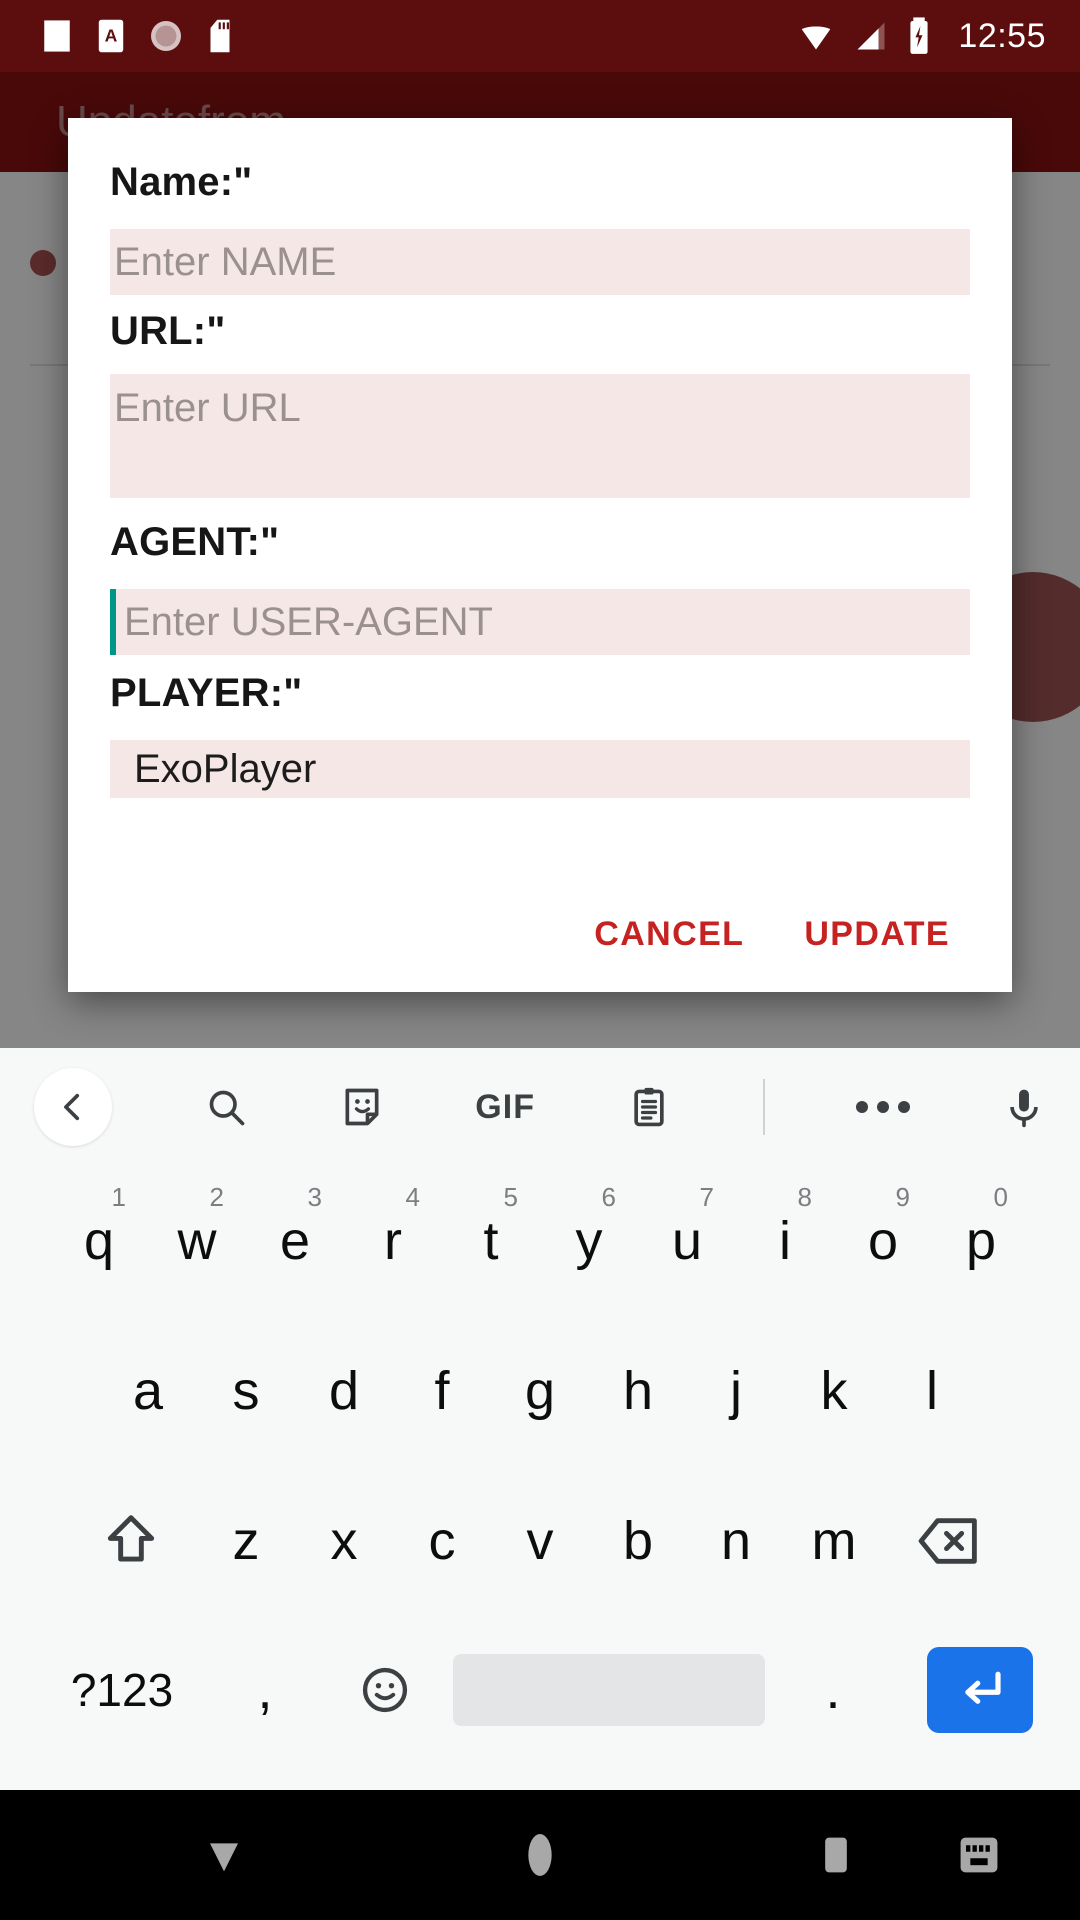 The height and width of the screenshot is (1920, 1080). I want to click on key-hint-7: 7, so click(706, 1197).